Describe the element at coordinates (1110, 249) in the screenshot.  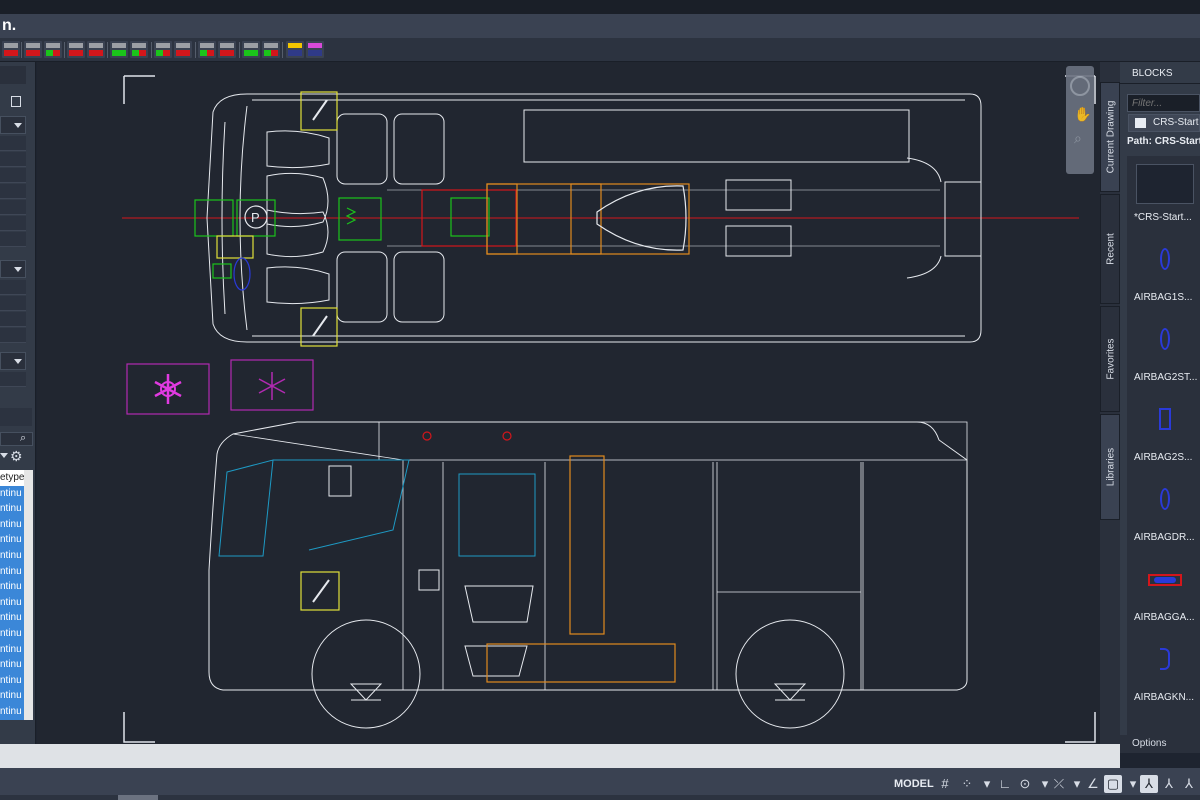
I see `tab-recent: Recent` at that location.